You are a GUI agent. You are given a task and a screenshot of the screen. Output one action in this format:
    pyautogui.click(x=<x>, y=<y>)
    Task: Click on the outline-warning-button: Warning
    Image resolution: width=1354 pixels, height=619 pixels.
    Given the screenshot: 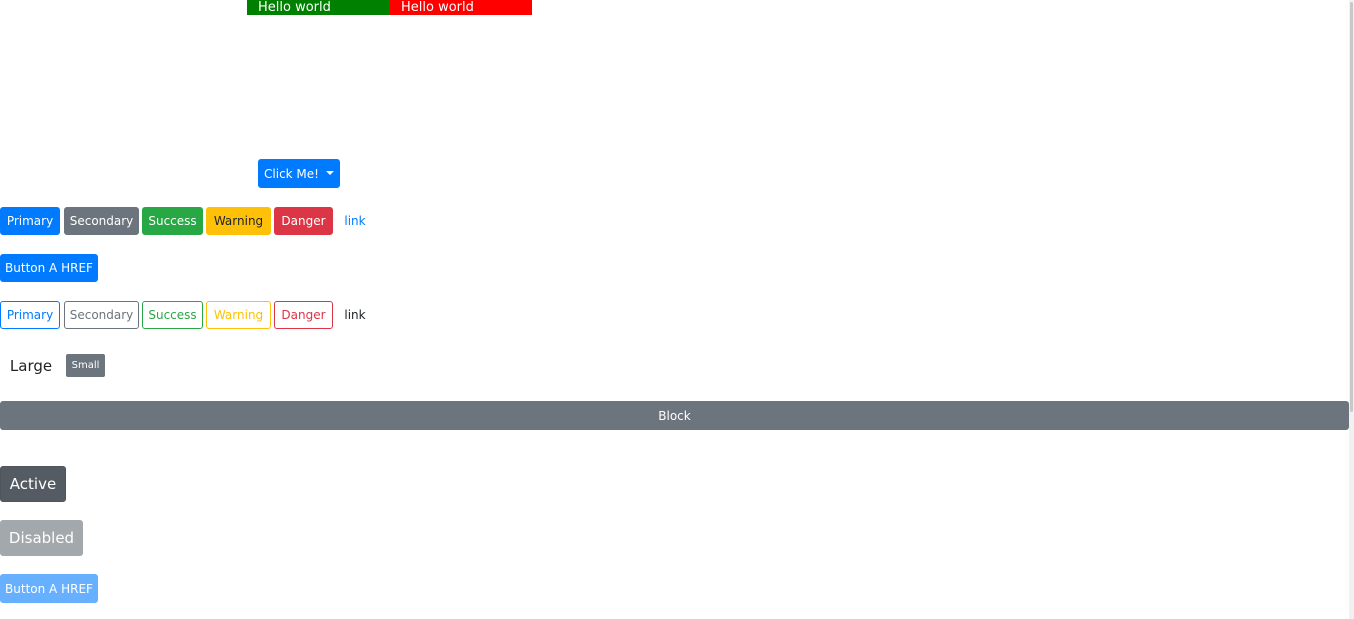 What is the action you would take?
    pyautogui.click(x=238, y=315)
    